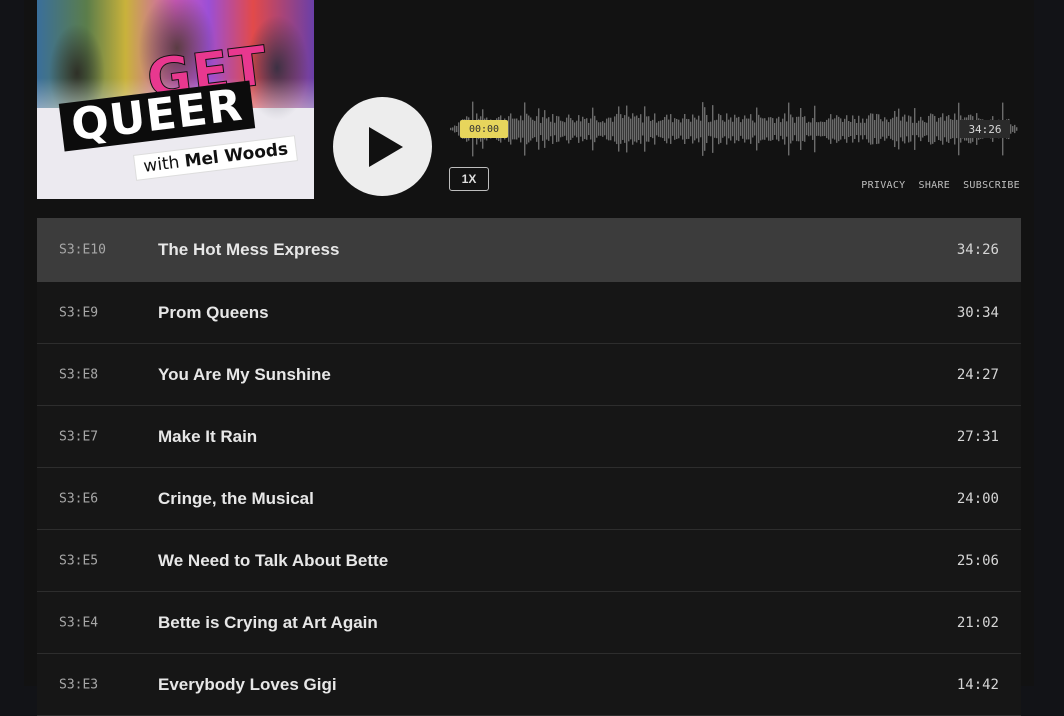  Describe the element at coordinates (935, 185) in the screenshot. I see `share-link: SHARE` at that location.